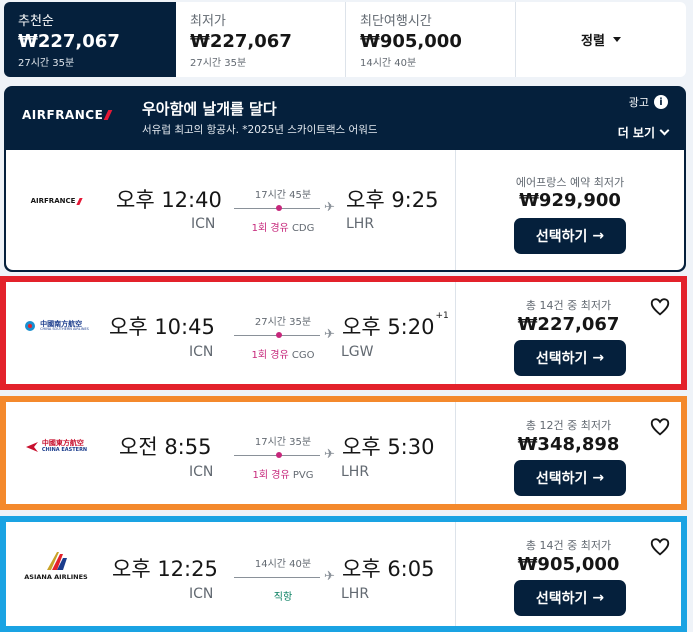 This screenshot has width=693, height=632. I want to click on price: ₩929,900, so click(570, 200).